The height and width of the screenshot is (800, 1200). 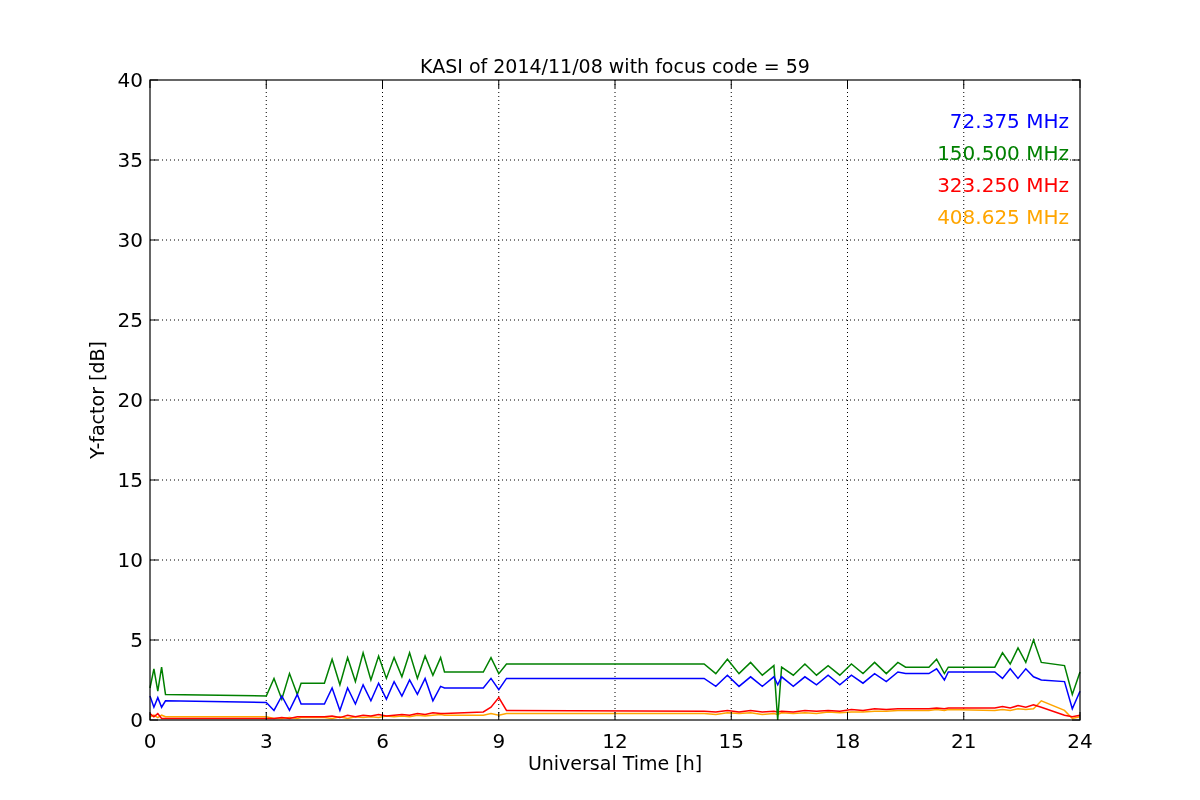 I want to click on legend-label: 72.375 MHz, so click(x=1009, y=121).